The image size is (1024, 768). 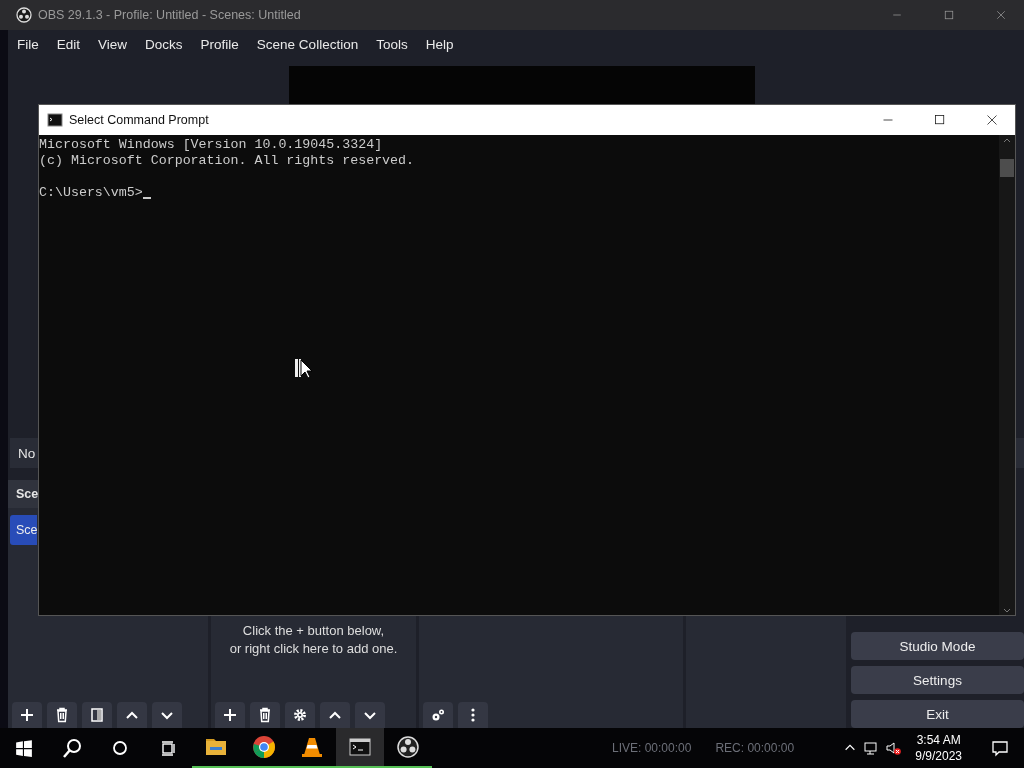 I want to click on menu-item: Scene Collection, so click(x=307, y=44).